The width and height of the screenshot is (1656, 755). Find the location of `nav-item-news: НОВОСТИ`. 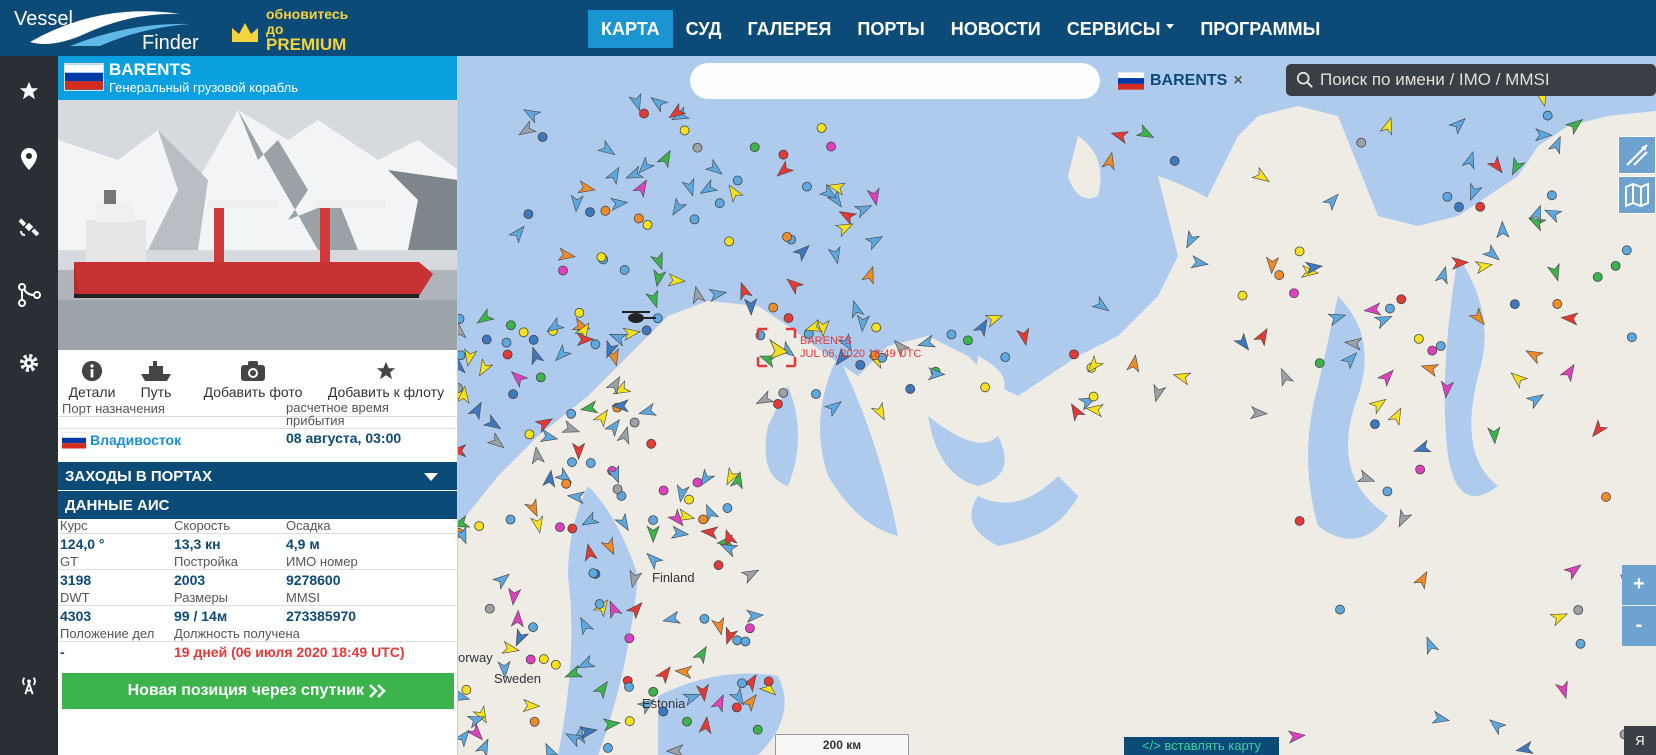

nav-item-news: НОВОСТИ is located at coordinates (996, 29).